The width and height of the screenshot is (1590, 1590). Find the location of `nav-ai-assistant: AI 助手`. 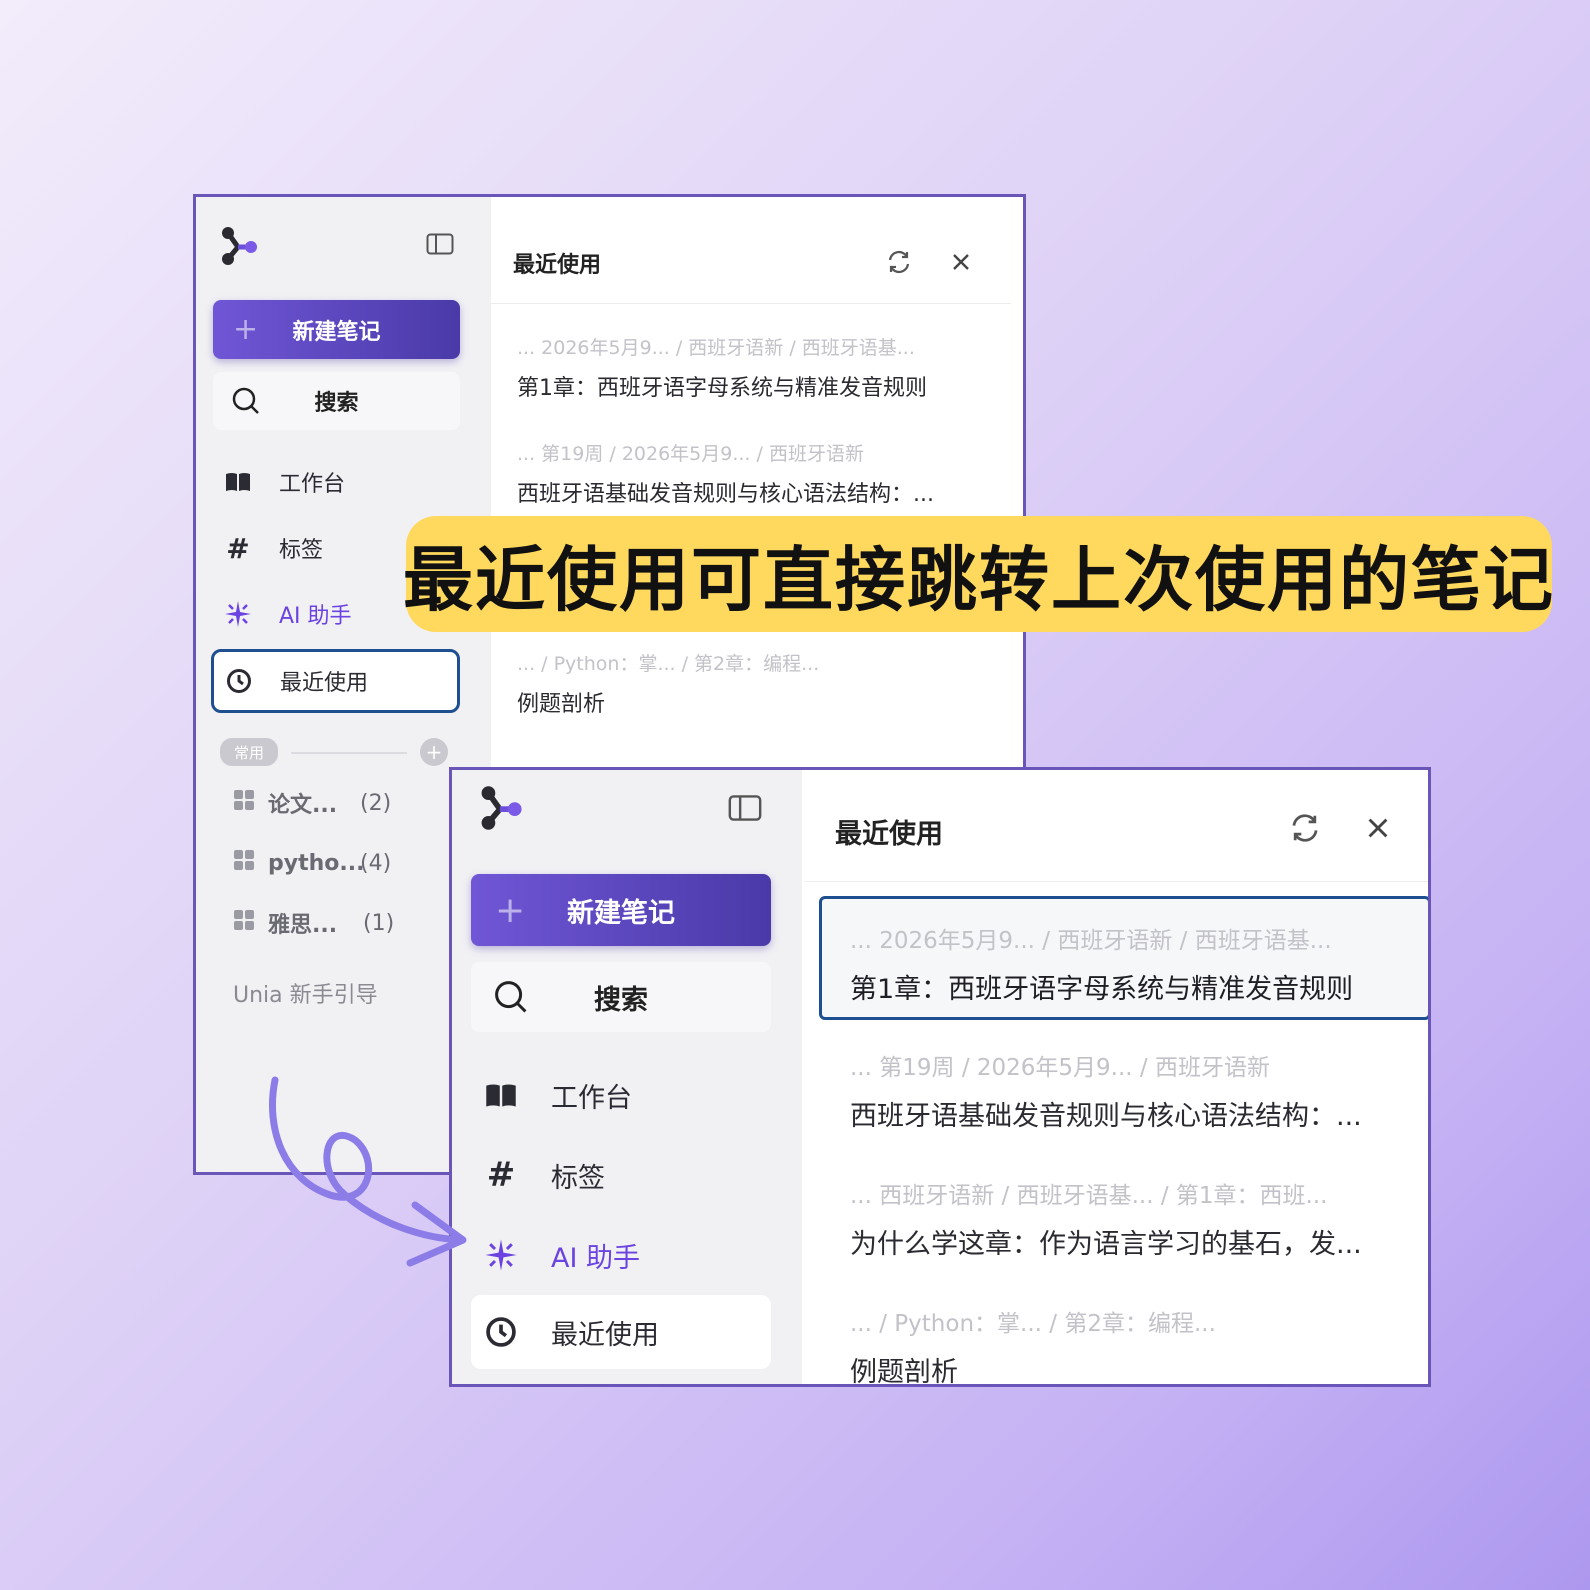

nav-ai-assistant: AI 助手 is located at coordinates (621, 1255).